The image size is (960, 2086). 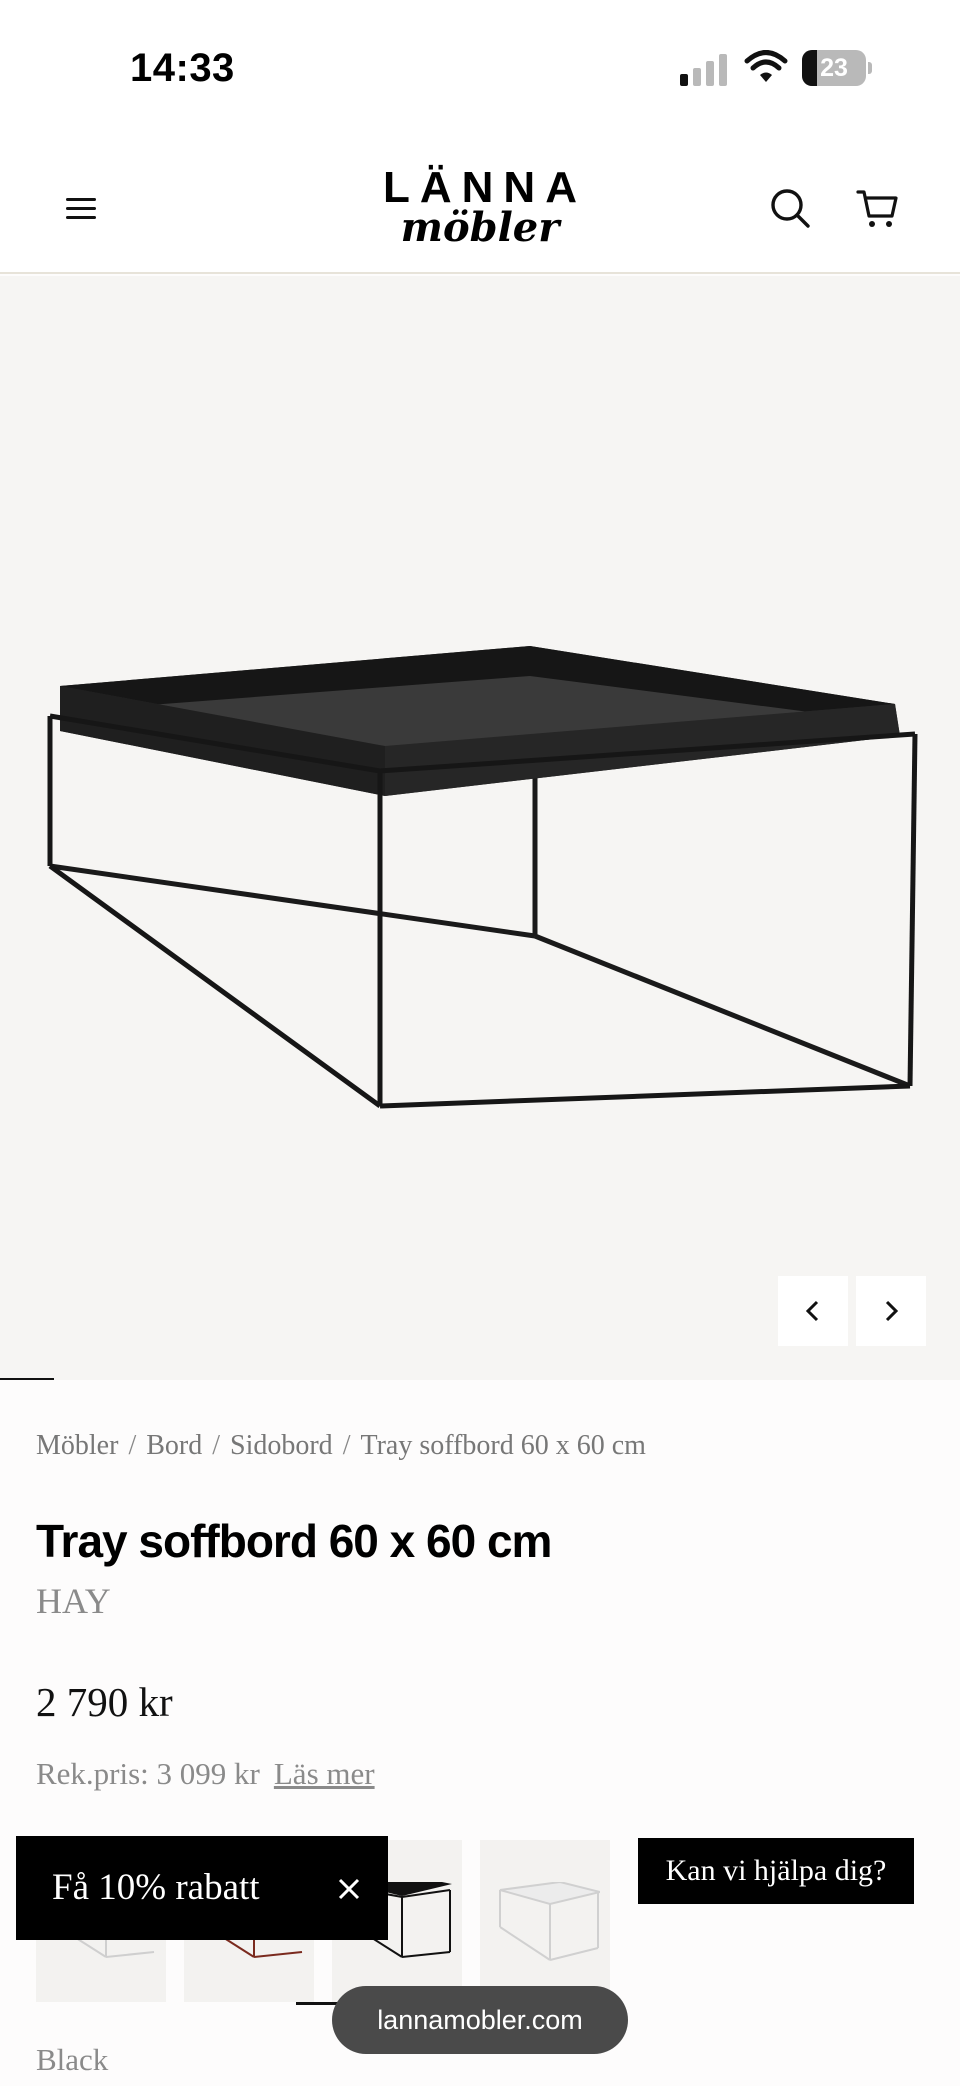 What do you see at coordinates (174, 1445) in the screenshot?
I see `breadcrumb-item: Bord` at bounding box center [174, 1445].